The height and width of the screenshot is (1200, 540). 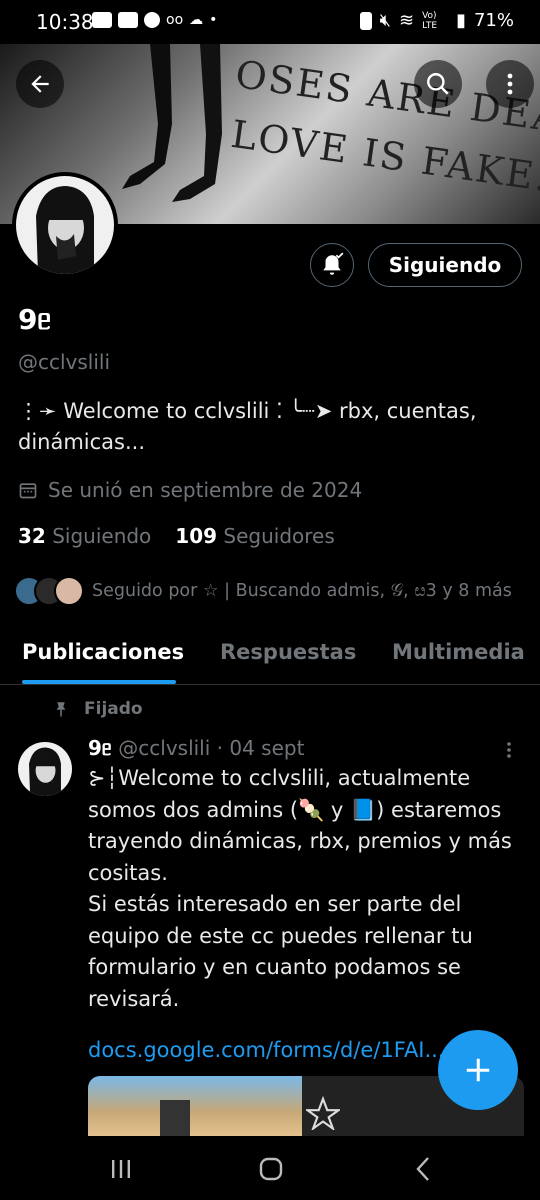 What do you see at coordinates (35, 319) in the screenshot?
I see `profile-name: 9ᥱ` at bounding box center [35, 319].